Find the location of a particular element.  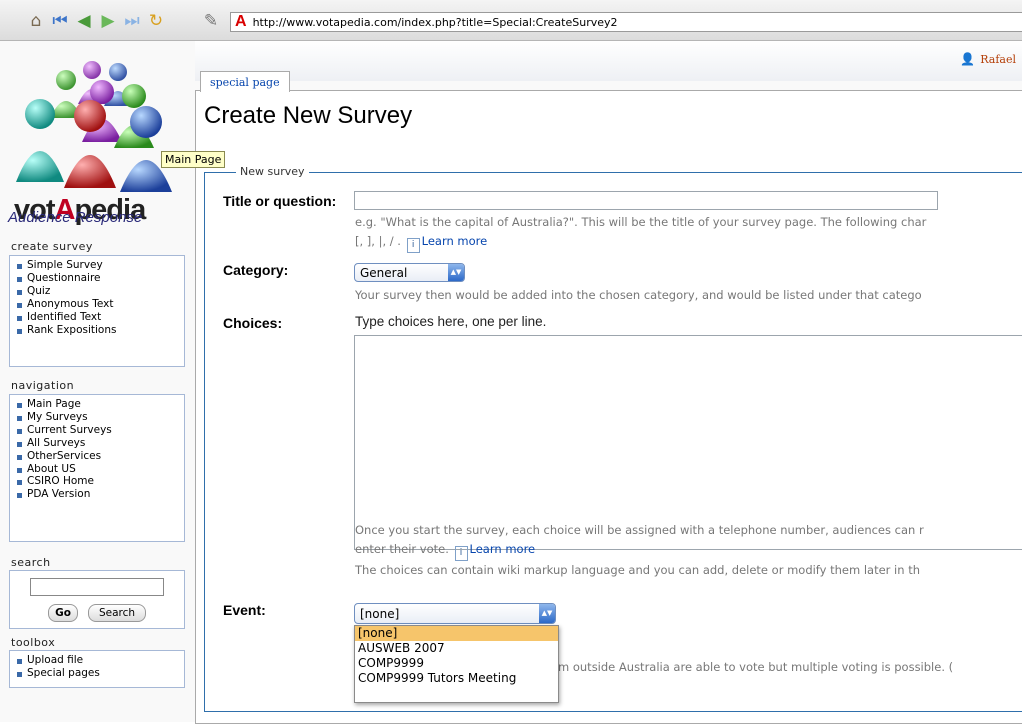

event-option: COMP9999 is located at coordinates (456, 663).